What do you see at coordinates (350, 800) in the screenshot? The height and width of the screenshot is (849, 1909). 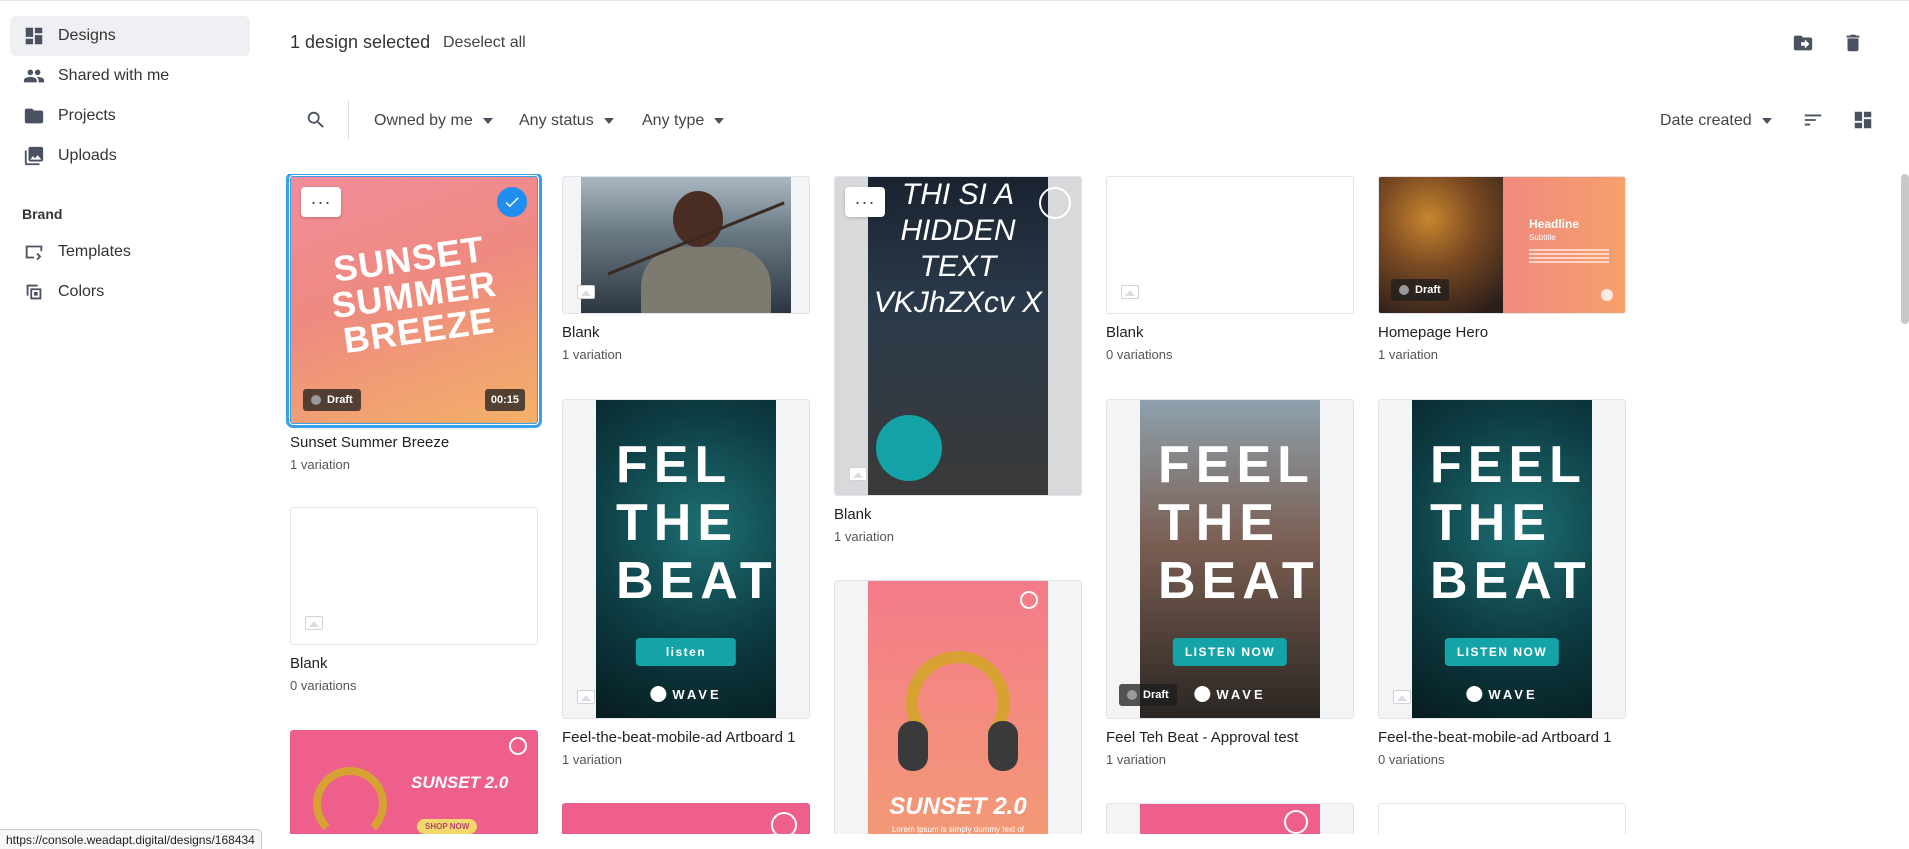 I see `headphones-graphic` at bounding box center [350, 800].